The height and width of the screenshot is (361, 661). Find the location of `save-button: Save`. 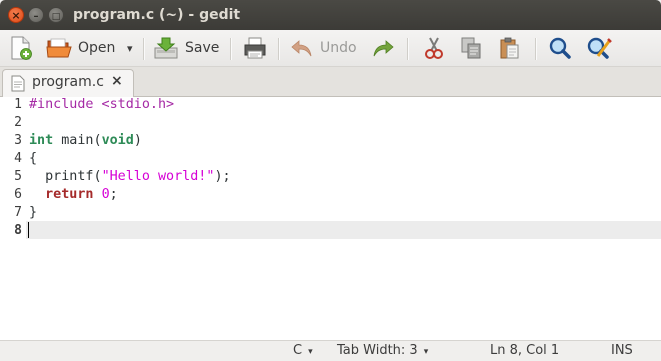

save-button: Save is located at coordinates (186, 48).